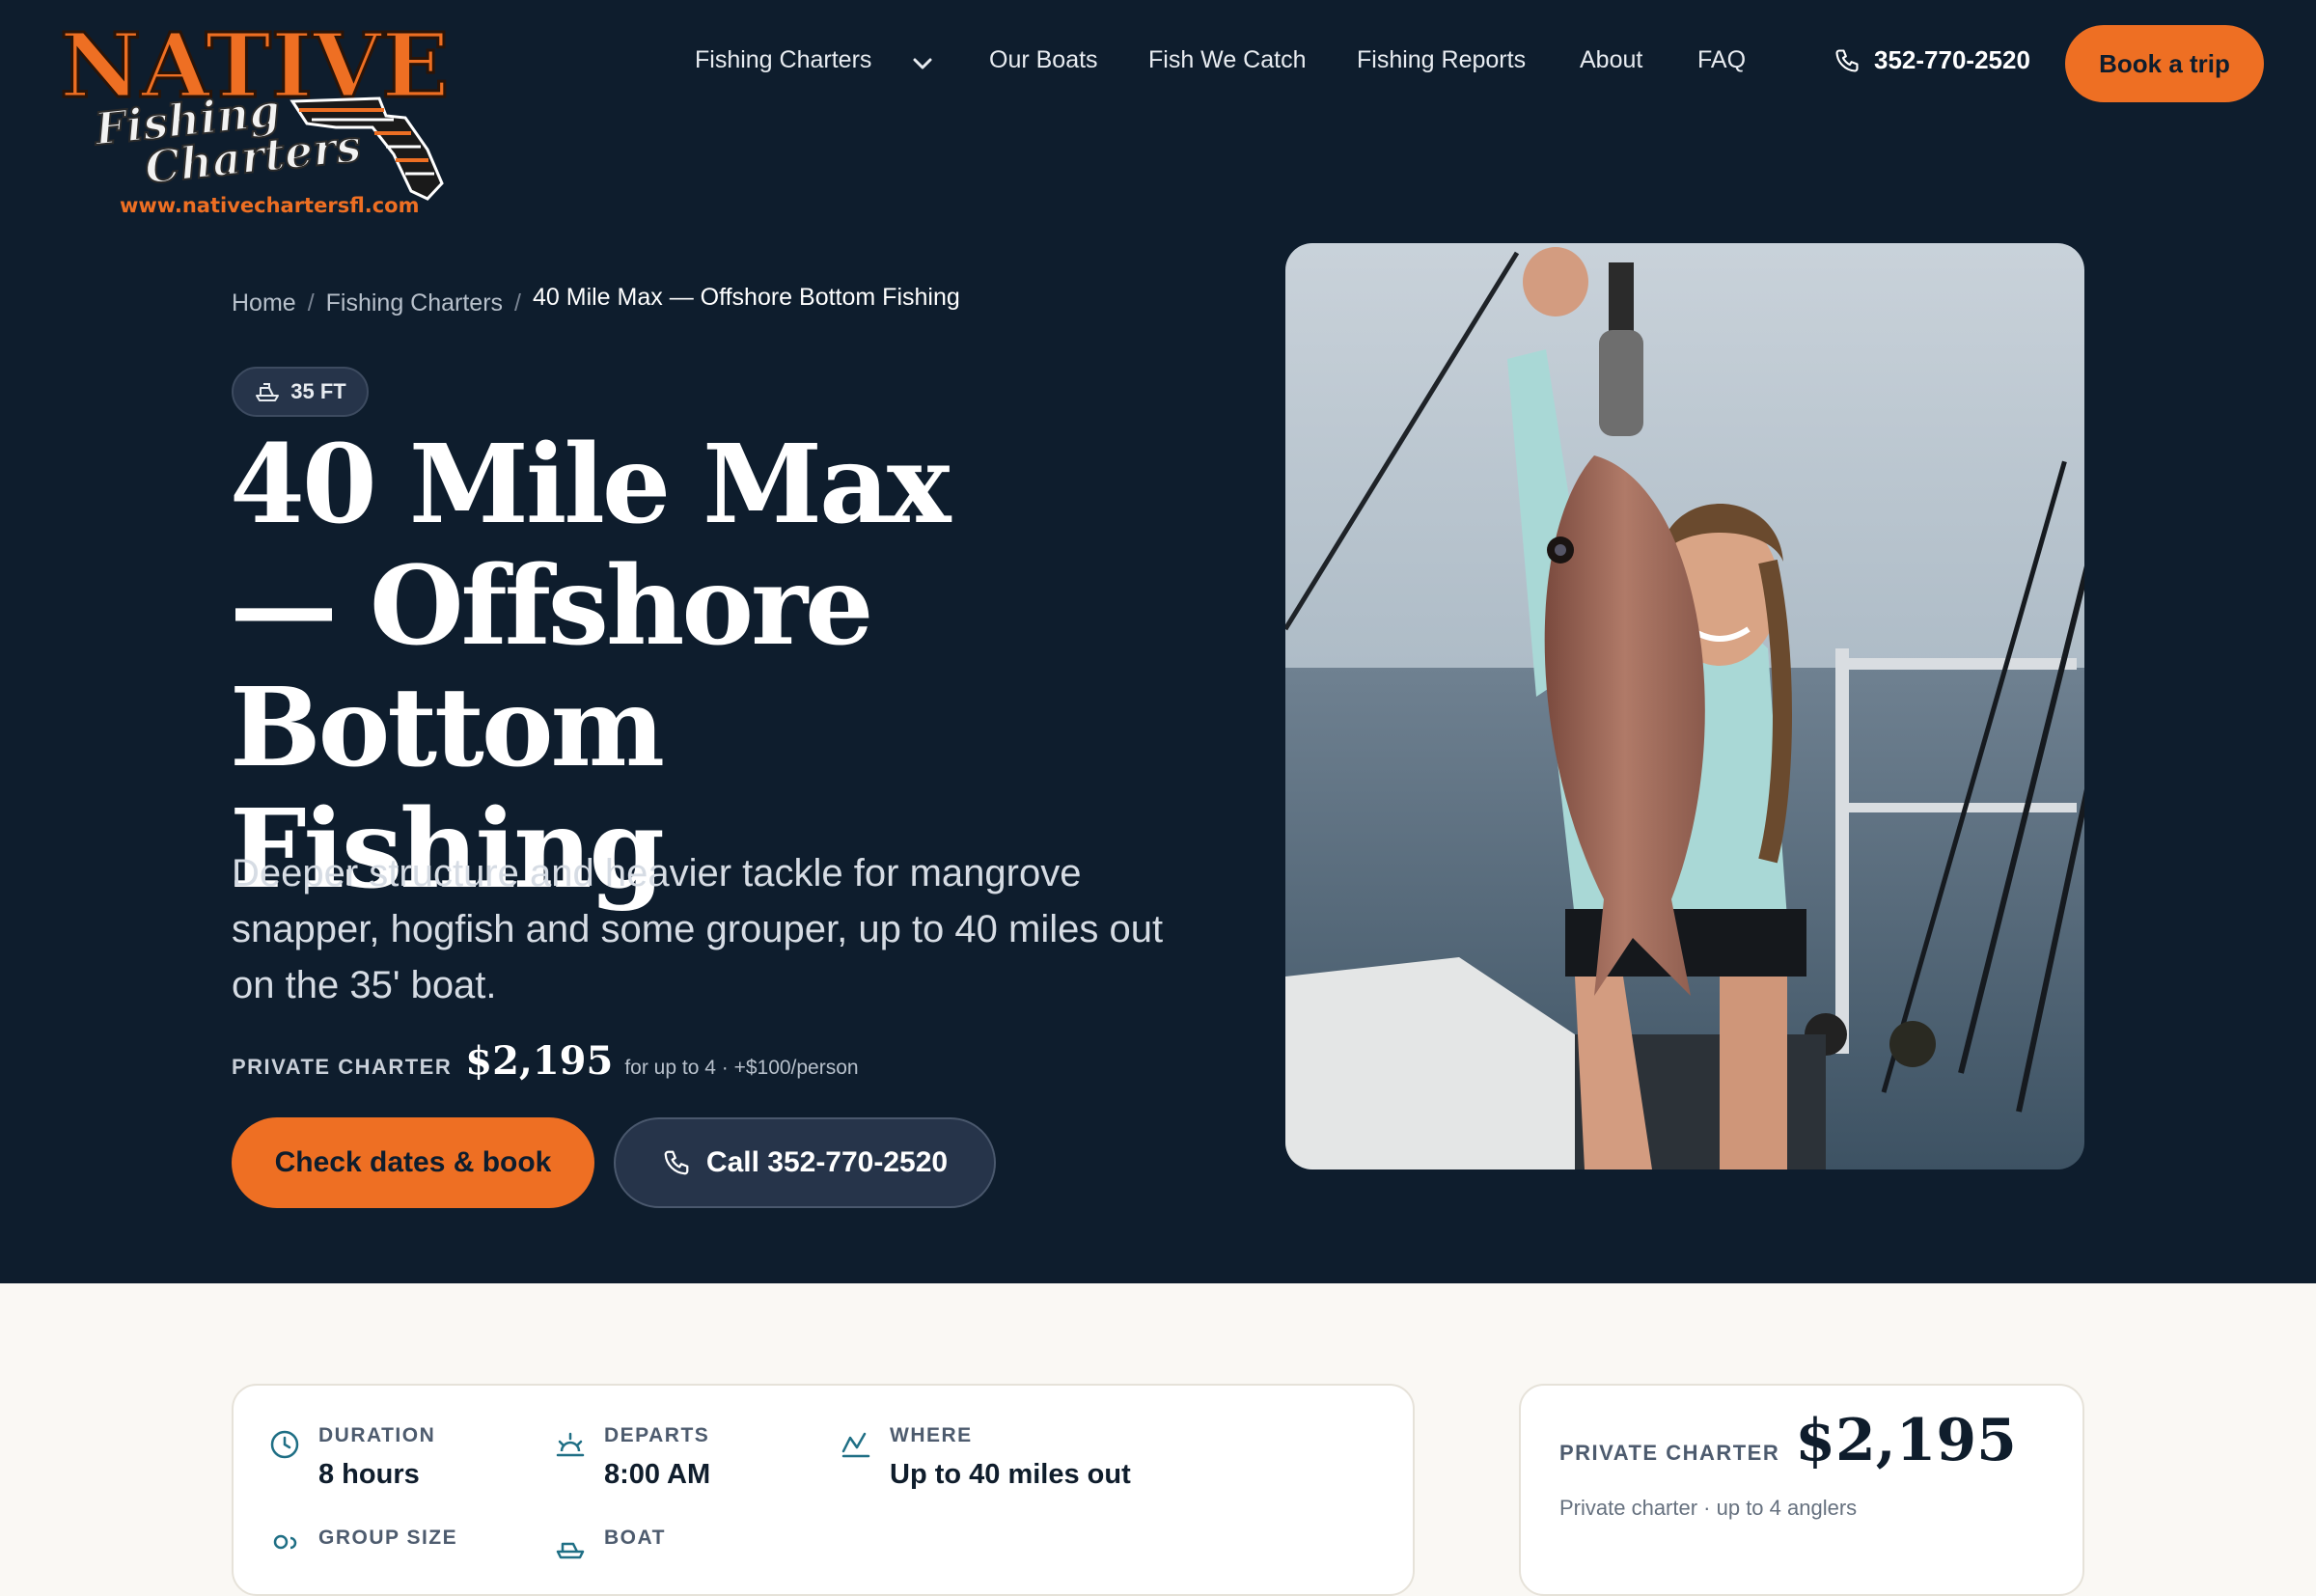 The height and width of the screenshot is (1596, 2316). Describe the element at coordinates (922, 63) in the screenshot. I see `chevron-down-icon` at that location.